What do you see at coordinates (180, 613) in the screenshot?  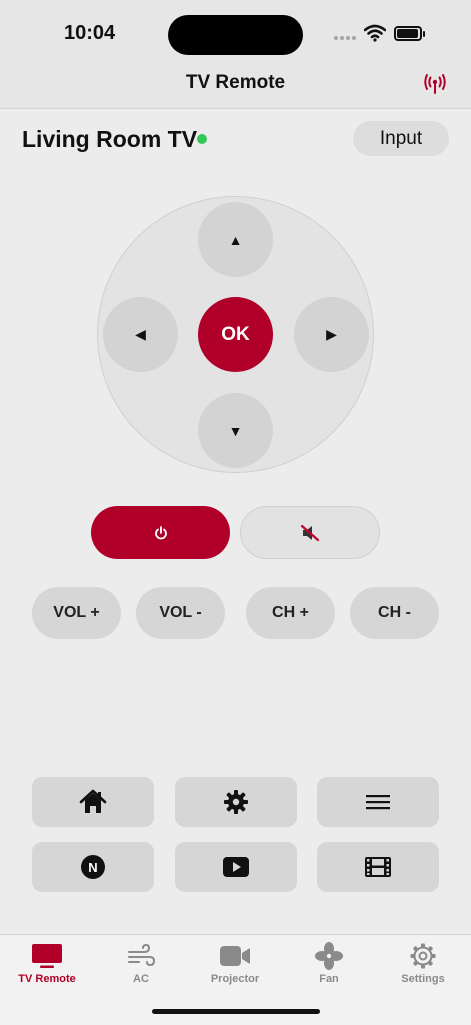 I see `volume-down-button: VOL -` at bounding box center [180, 613].